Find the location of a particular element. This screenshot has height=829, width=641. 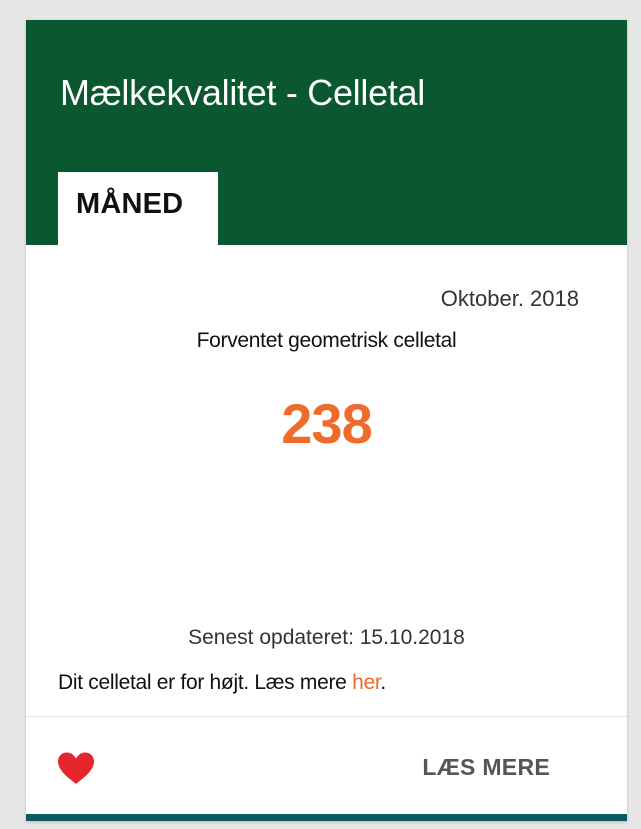

read-more-button: LÆS MERE is located at coordinates (486, 767).